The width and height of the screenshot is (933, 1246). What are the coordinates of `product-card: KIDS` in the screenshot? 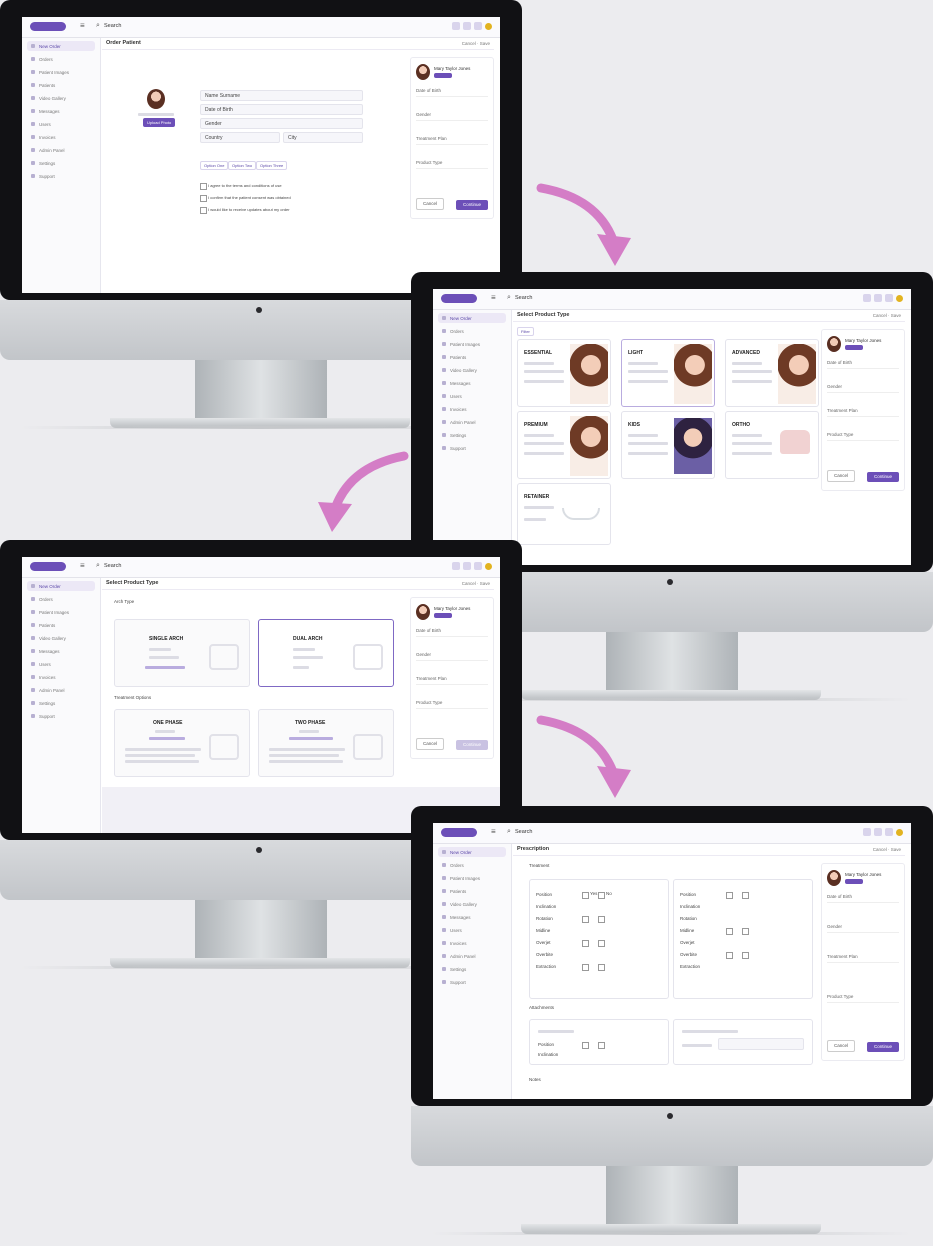 It's located at (668, 445).